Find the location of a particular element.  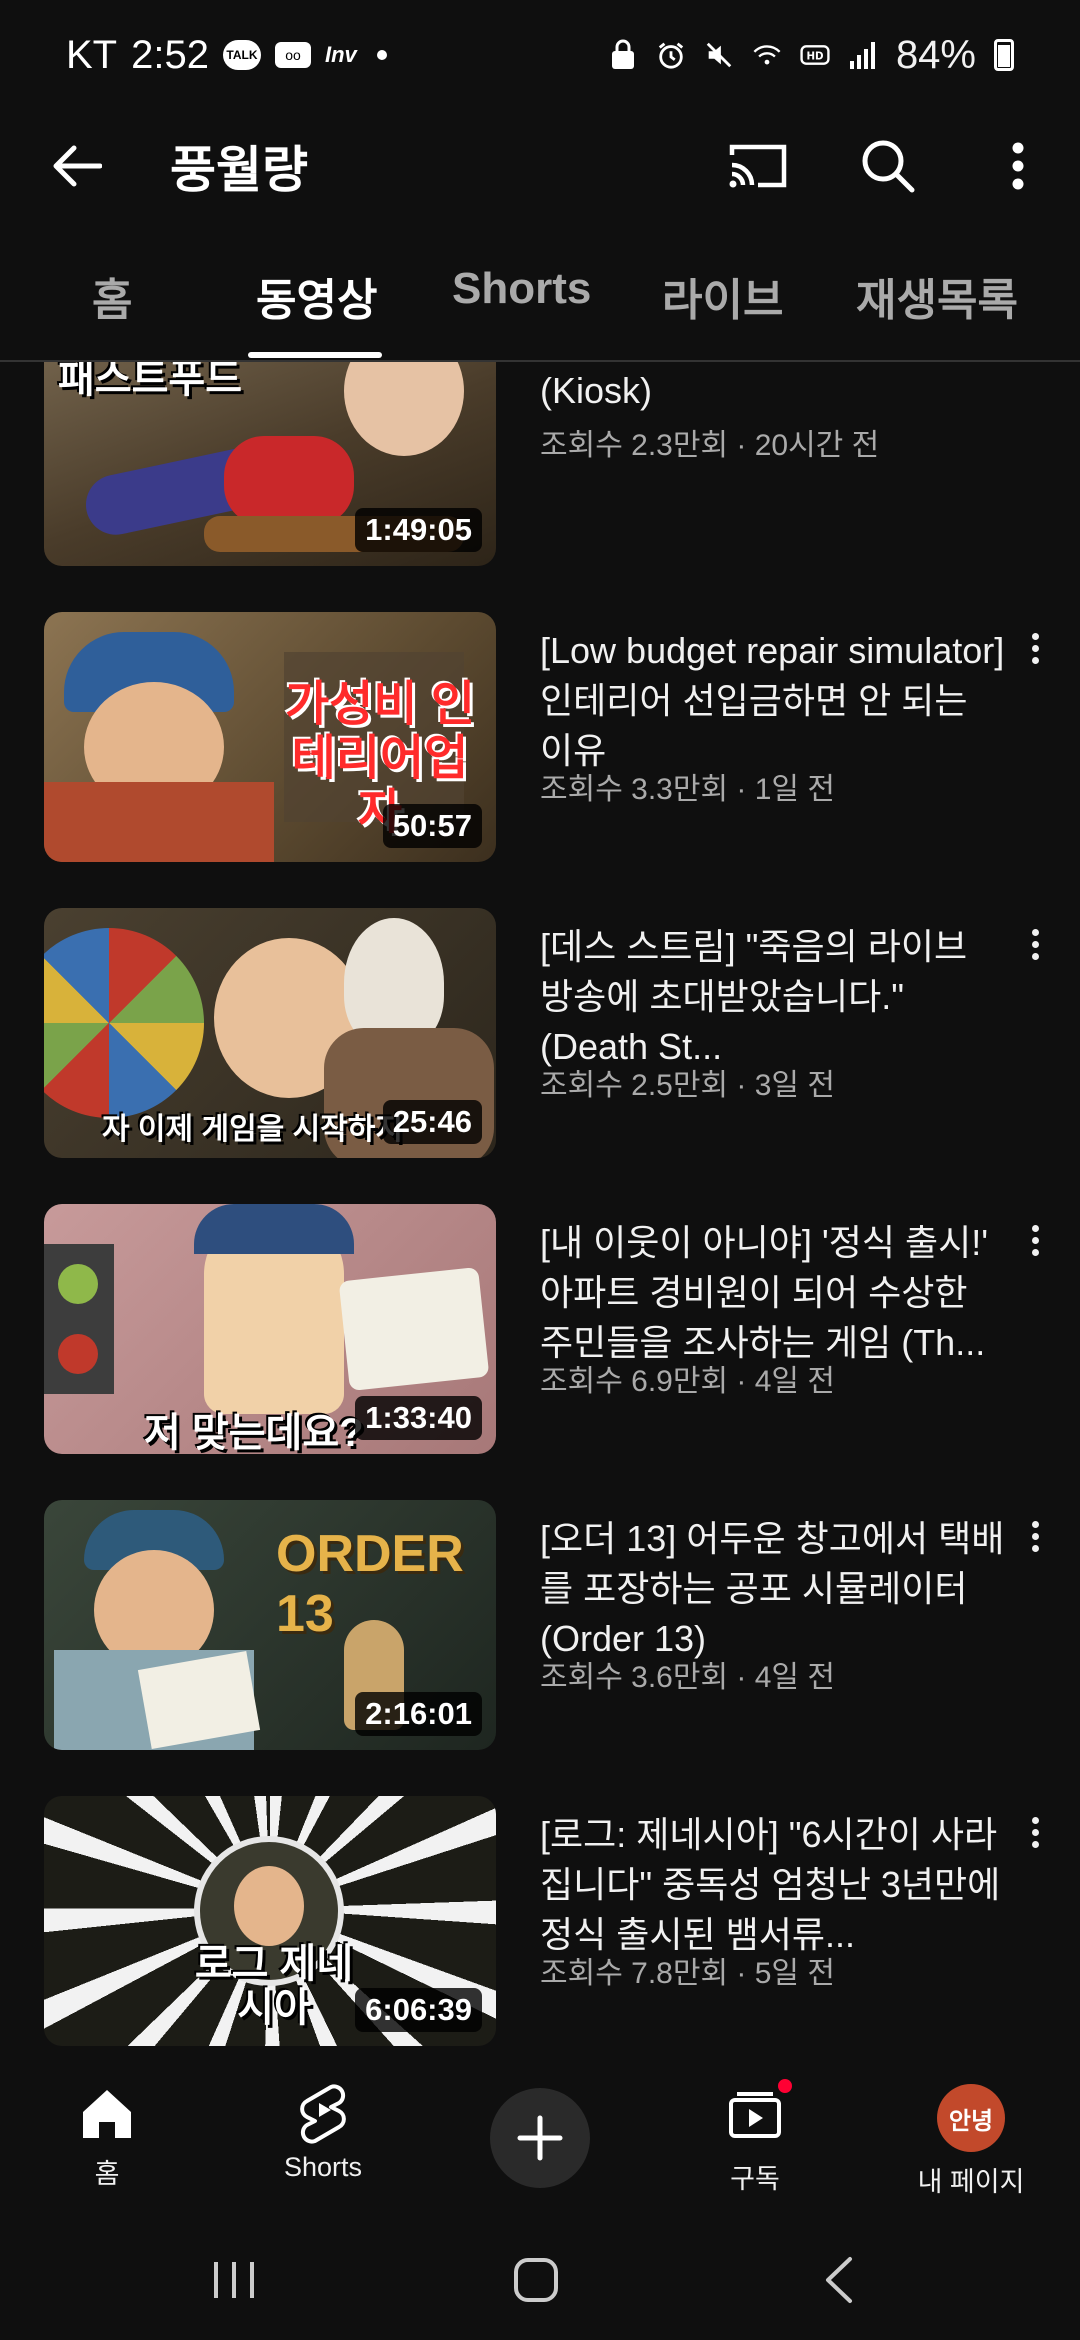

hd-voice-icon: HD is located at coordinates (815, 55).